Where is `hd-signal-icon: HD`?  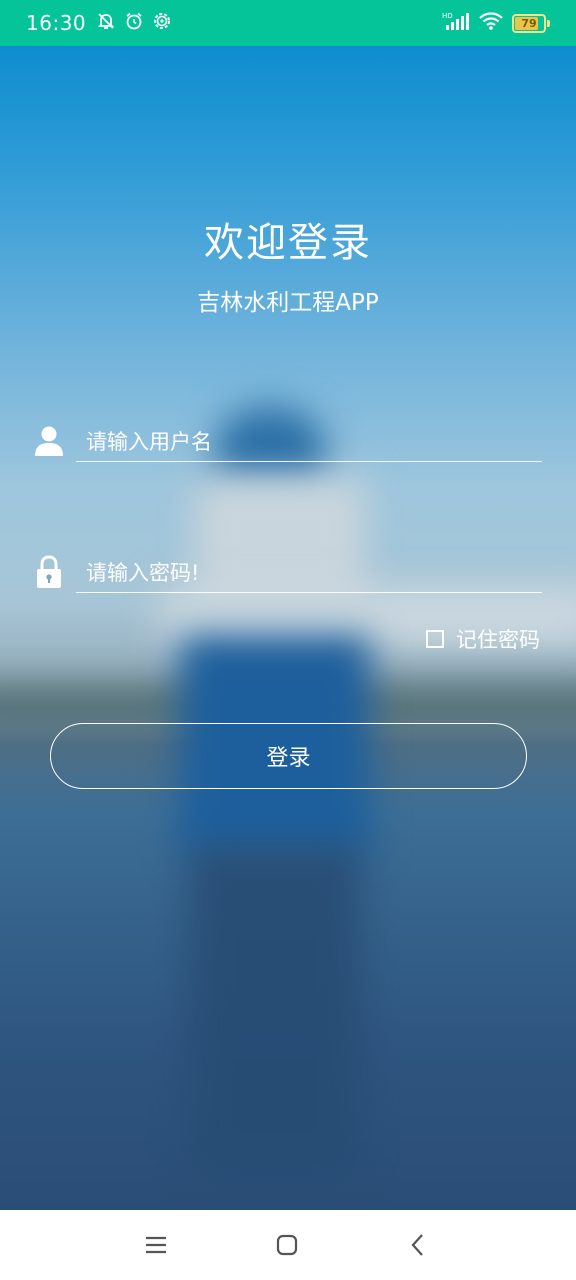 hd-signal-icon: HD is located at coordinates (456, 23).